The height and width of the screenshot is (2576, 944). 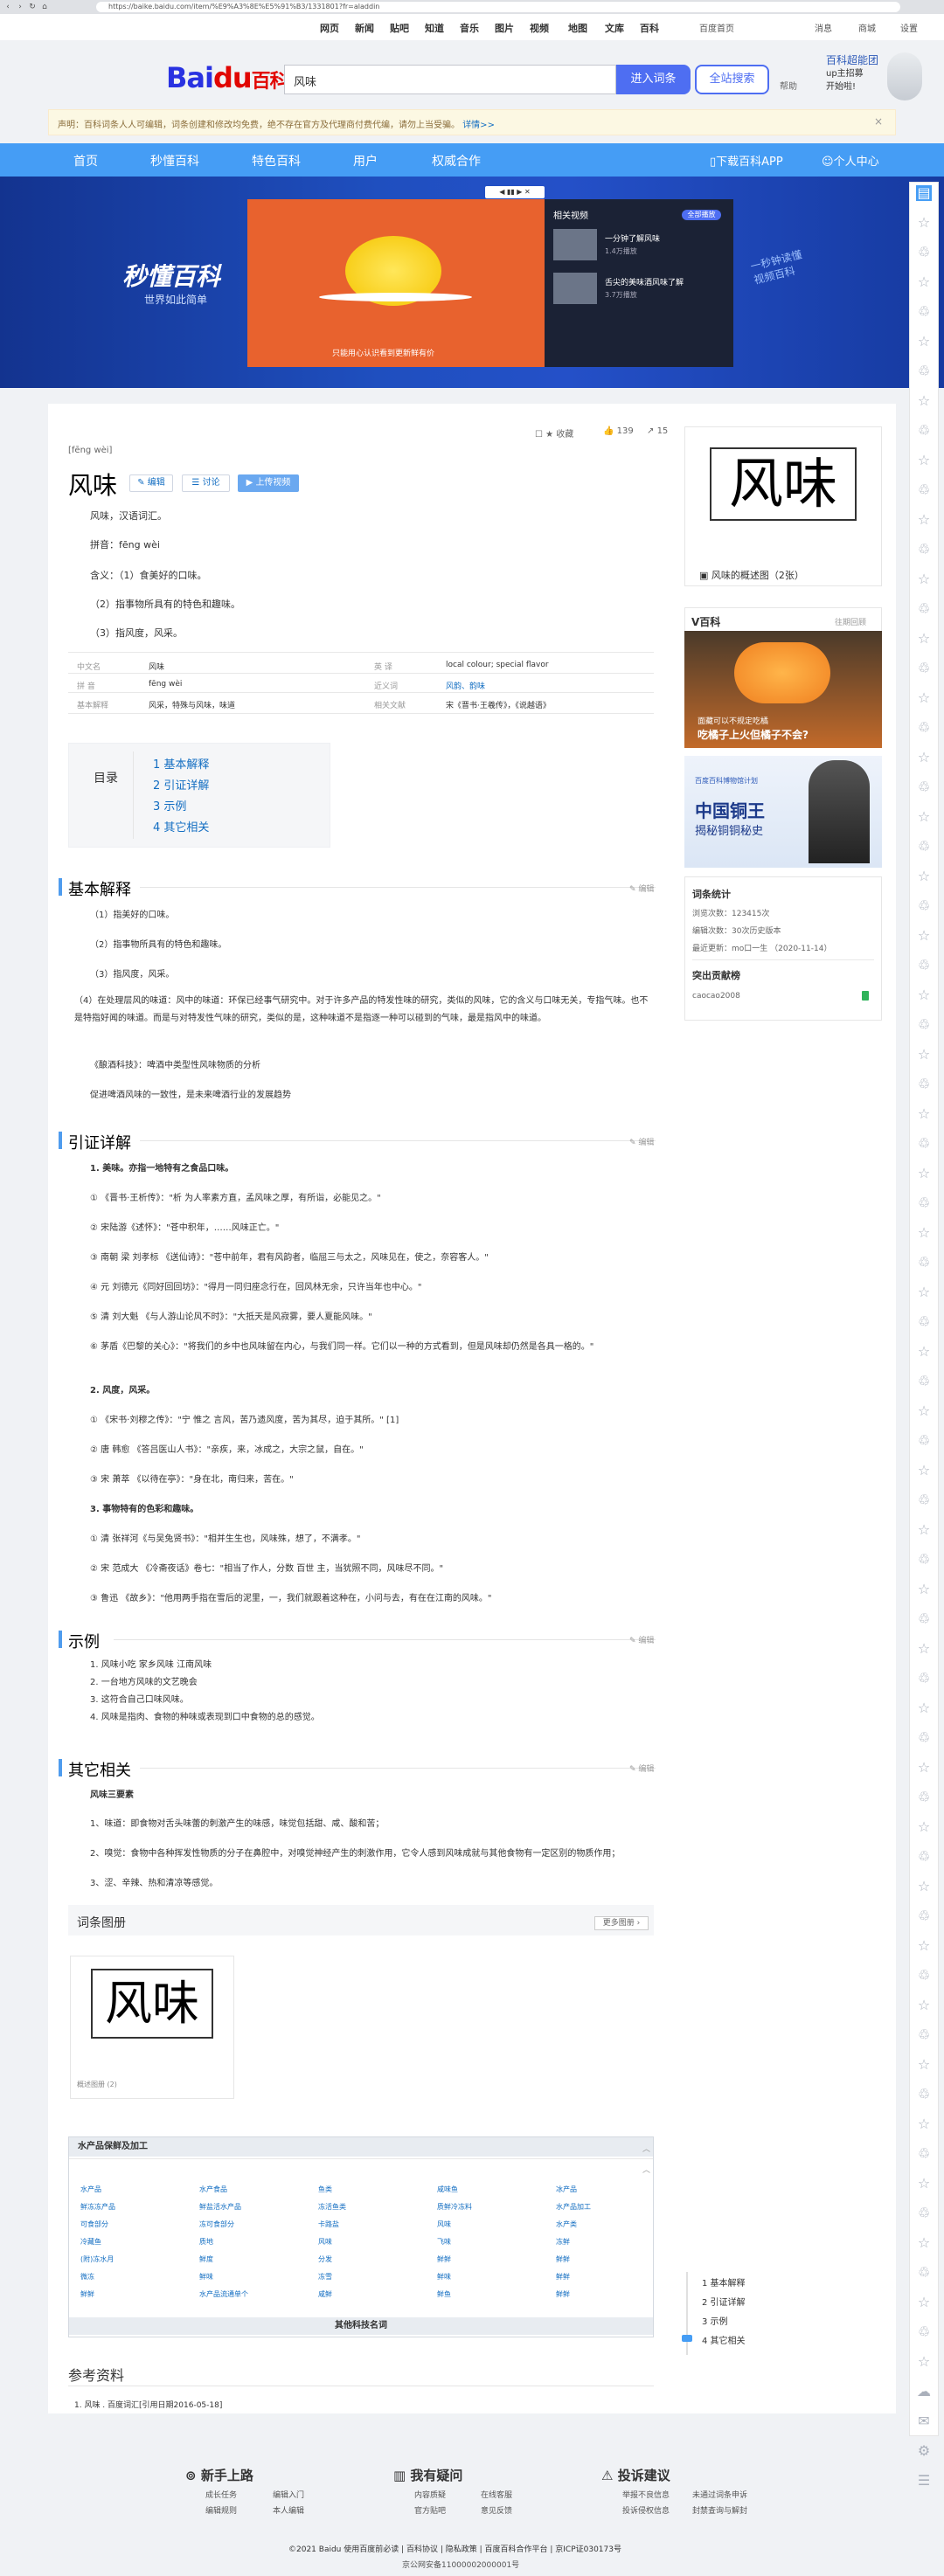 I want to click on module-link: 冻活鱼类, so click(x=332, y=2207).